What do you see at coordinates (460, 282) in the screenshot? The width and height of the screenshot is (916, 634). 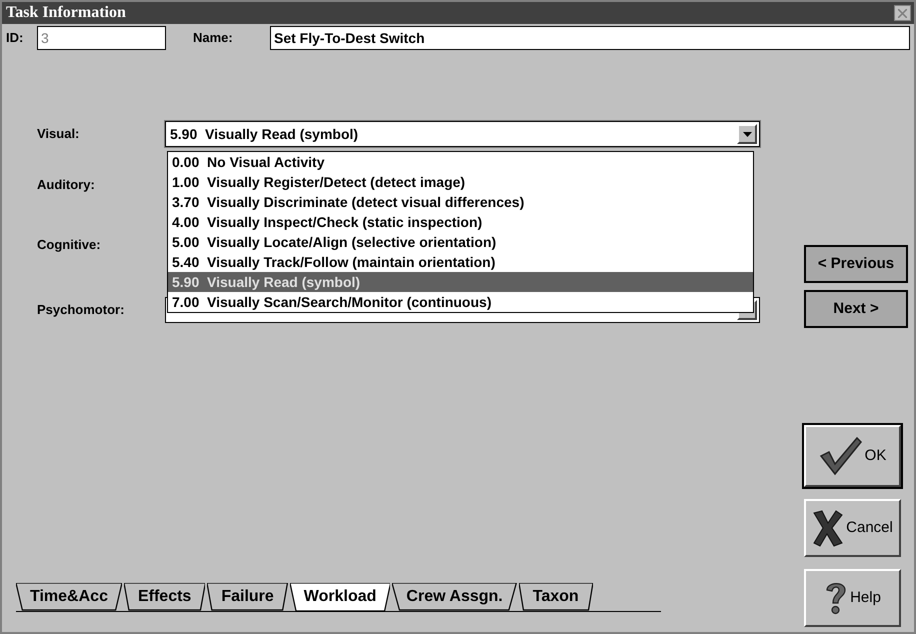 I see `dropdown-option: 5.90 Visually Read (symbol)` at bounding box center [460, 282].